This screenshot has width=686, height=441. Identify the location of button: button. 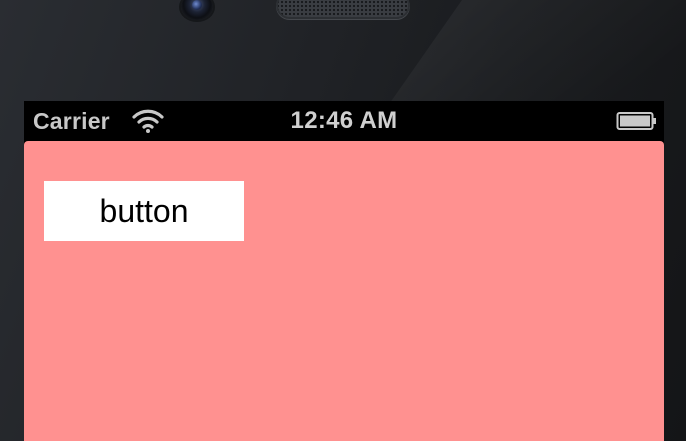
(144, 211).